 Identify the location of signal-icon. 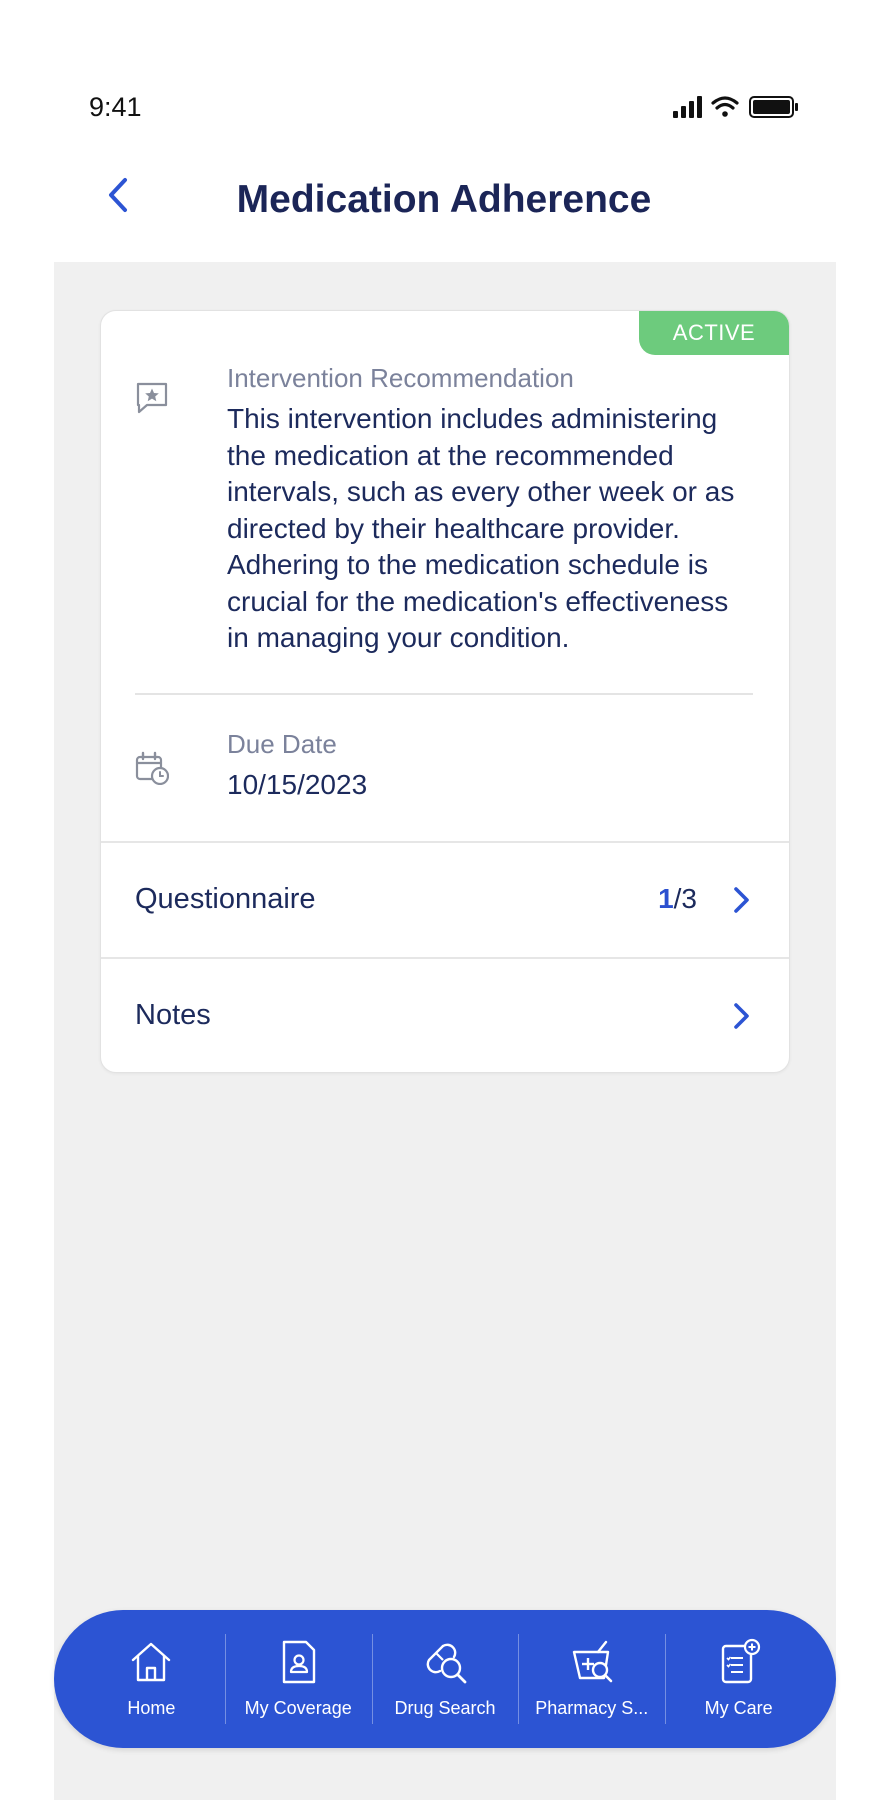
(687, 107).